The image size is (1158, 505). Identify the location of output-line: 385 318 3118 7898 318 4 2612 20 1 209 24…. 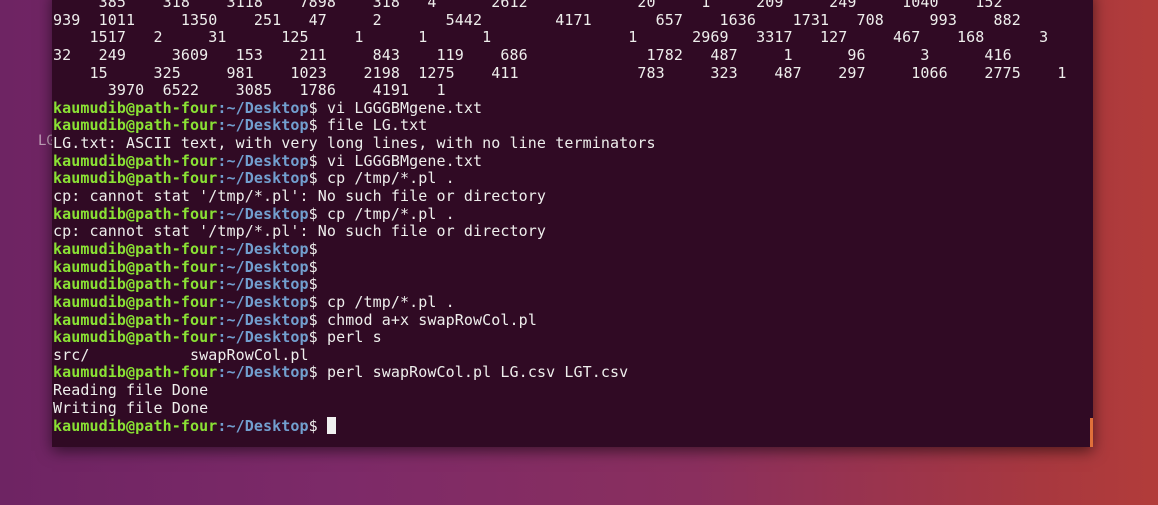
(528, 5).